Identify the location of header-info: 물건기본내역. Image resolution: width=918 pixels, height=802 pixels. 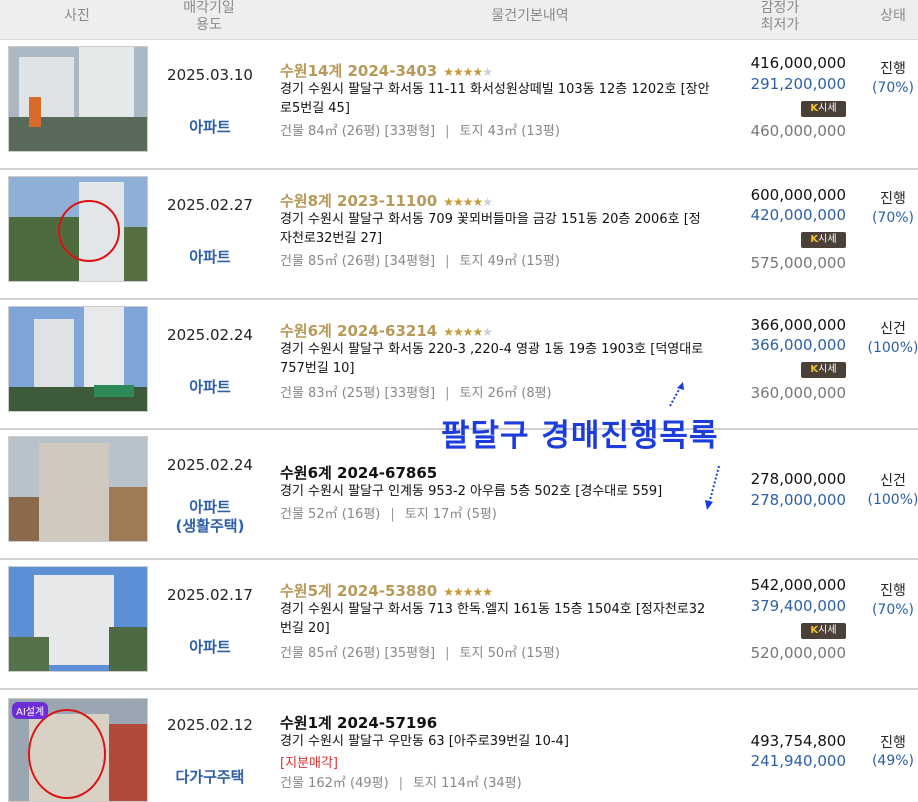
(530, 16).